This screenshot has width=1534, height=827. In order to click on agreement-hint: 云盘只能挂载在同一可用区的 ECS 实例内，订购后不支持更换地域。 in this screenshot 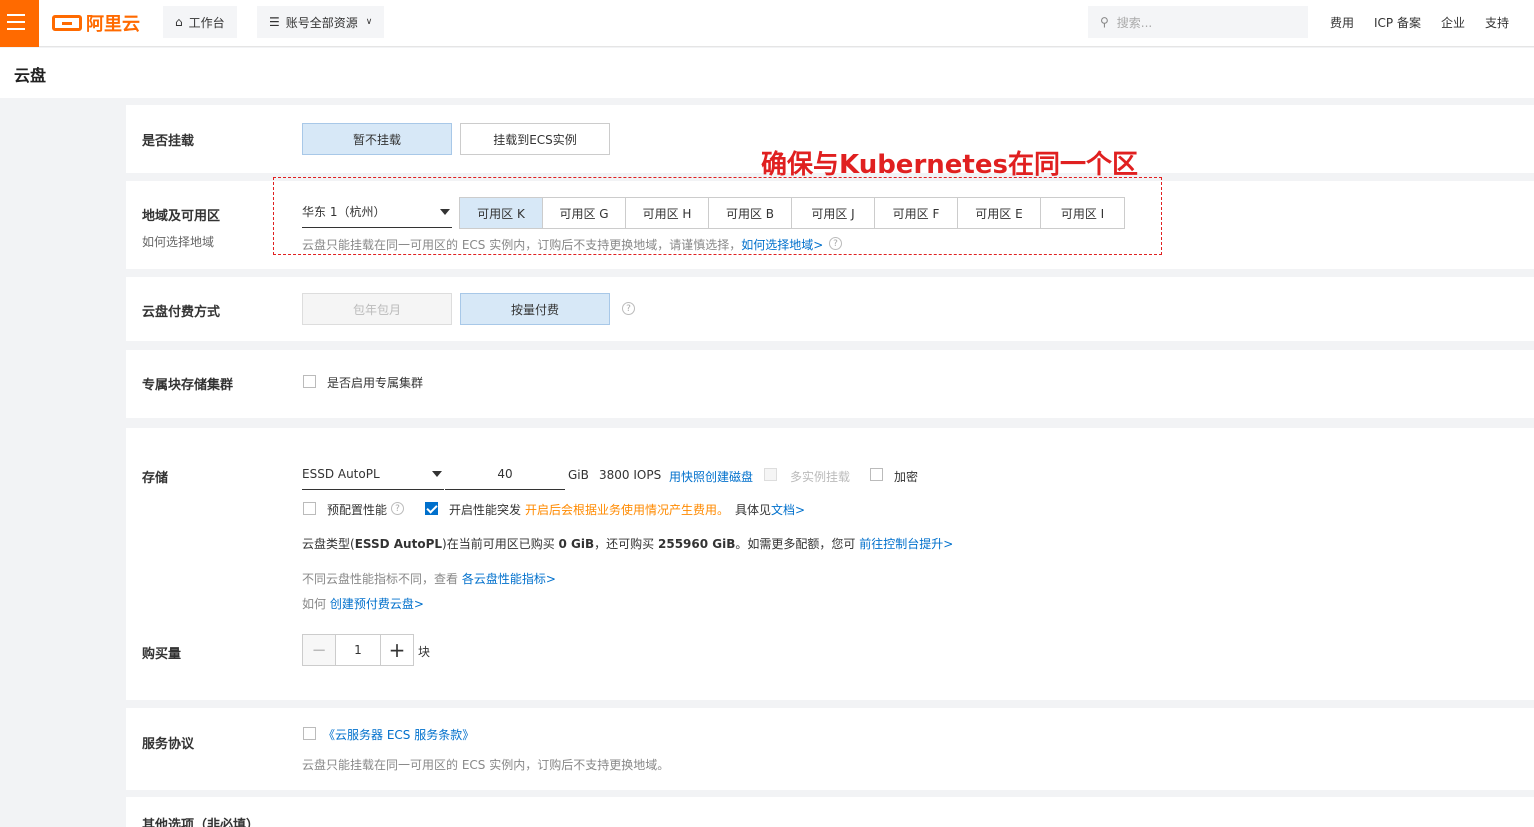, I will do `click(486, 765)`.